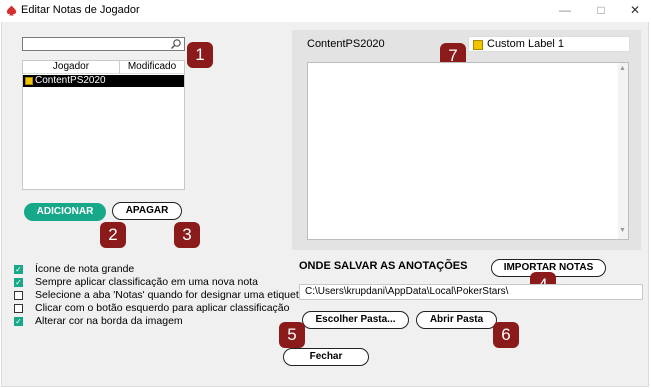 This screenshot has width=651, height=388. What do you see at coordinates (65, 212) in the screenshot?
I see `add-button: ADICIONAR` at bounding box center [65, 212].